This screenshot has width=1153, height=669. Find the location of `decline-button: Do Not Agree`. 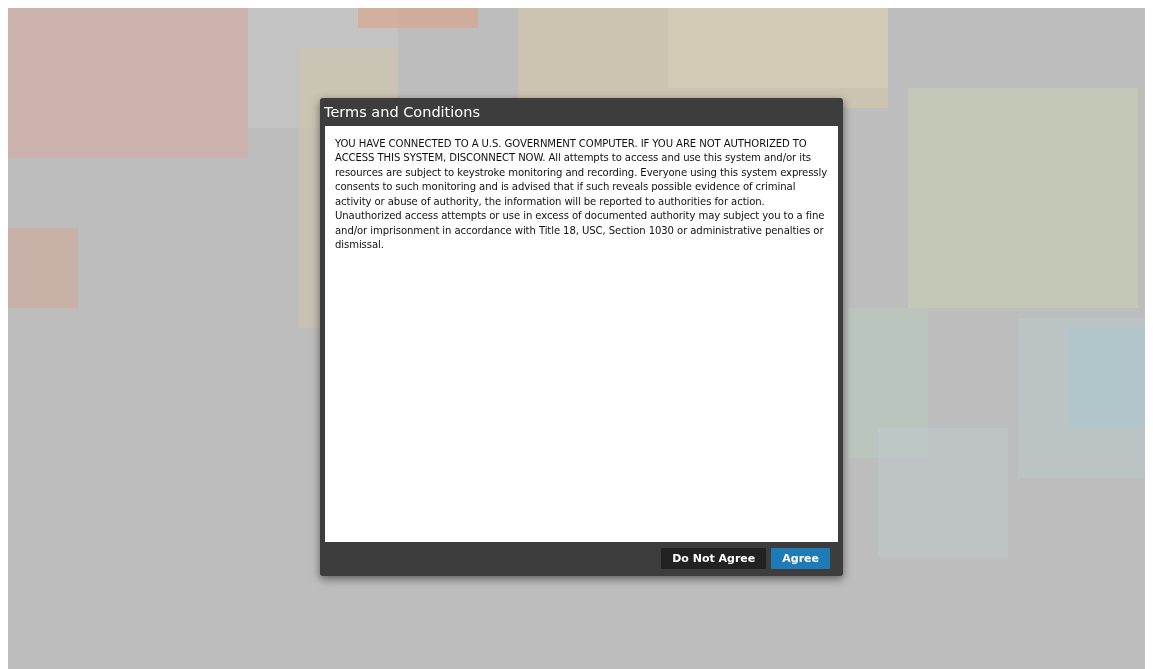

decline-button: Do Not Agree is located at coordinates (714, 558).